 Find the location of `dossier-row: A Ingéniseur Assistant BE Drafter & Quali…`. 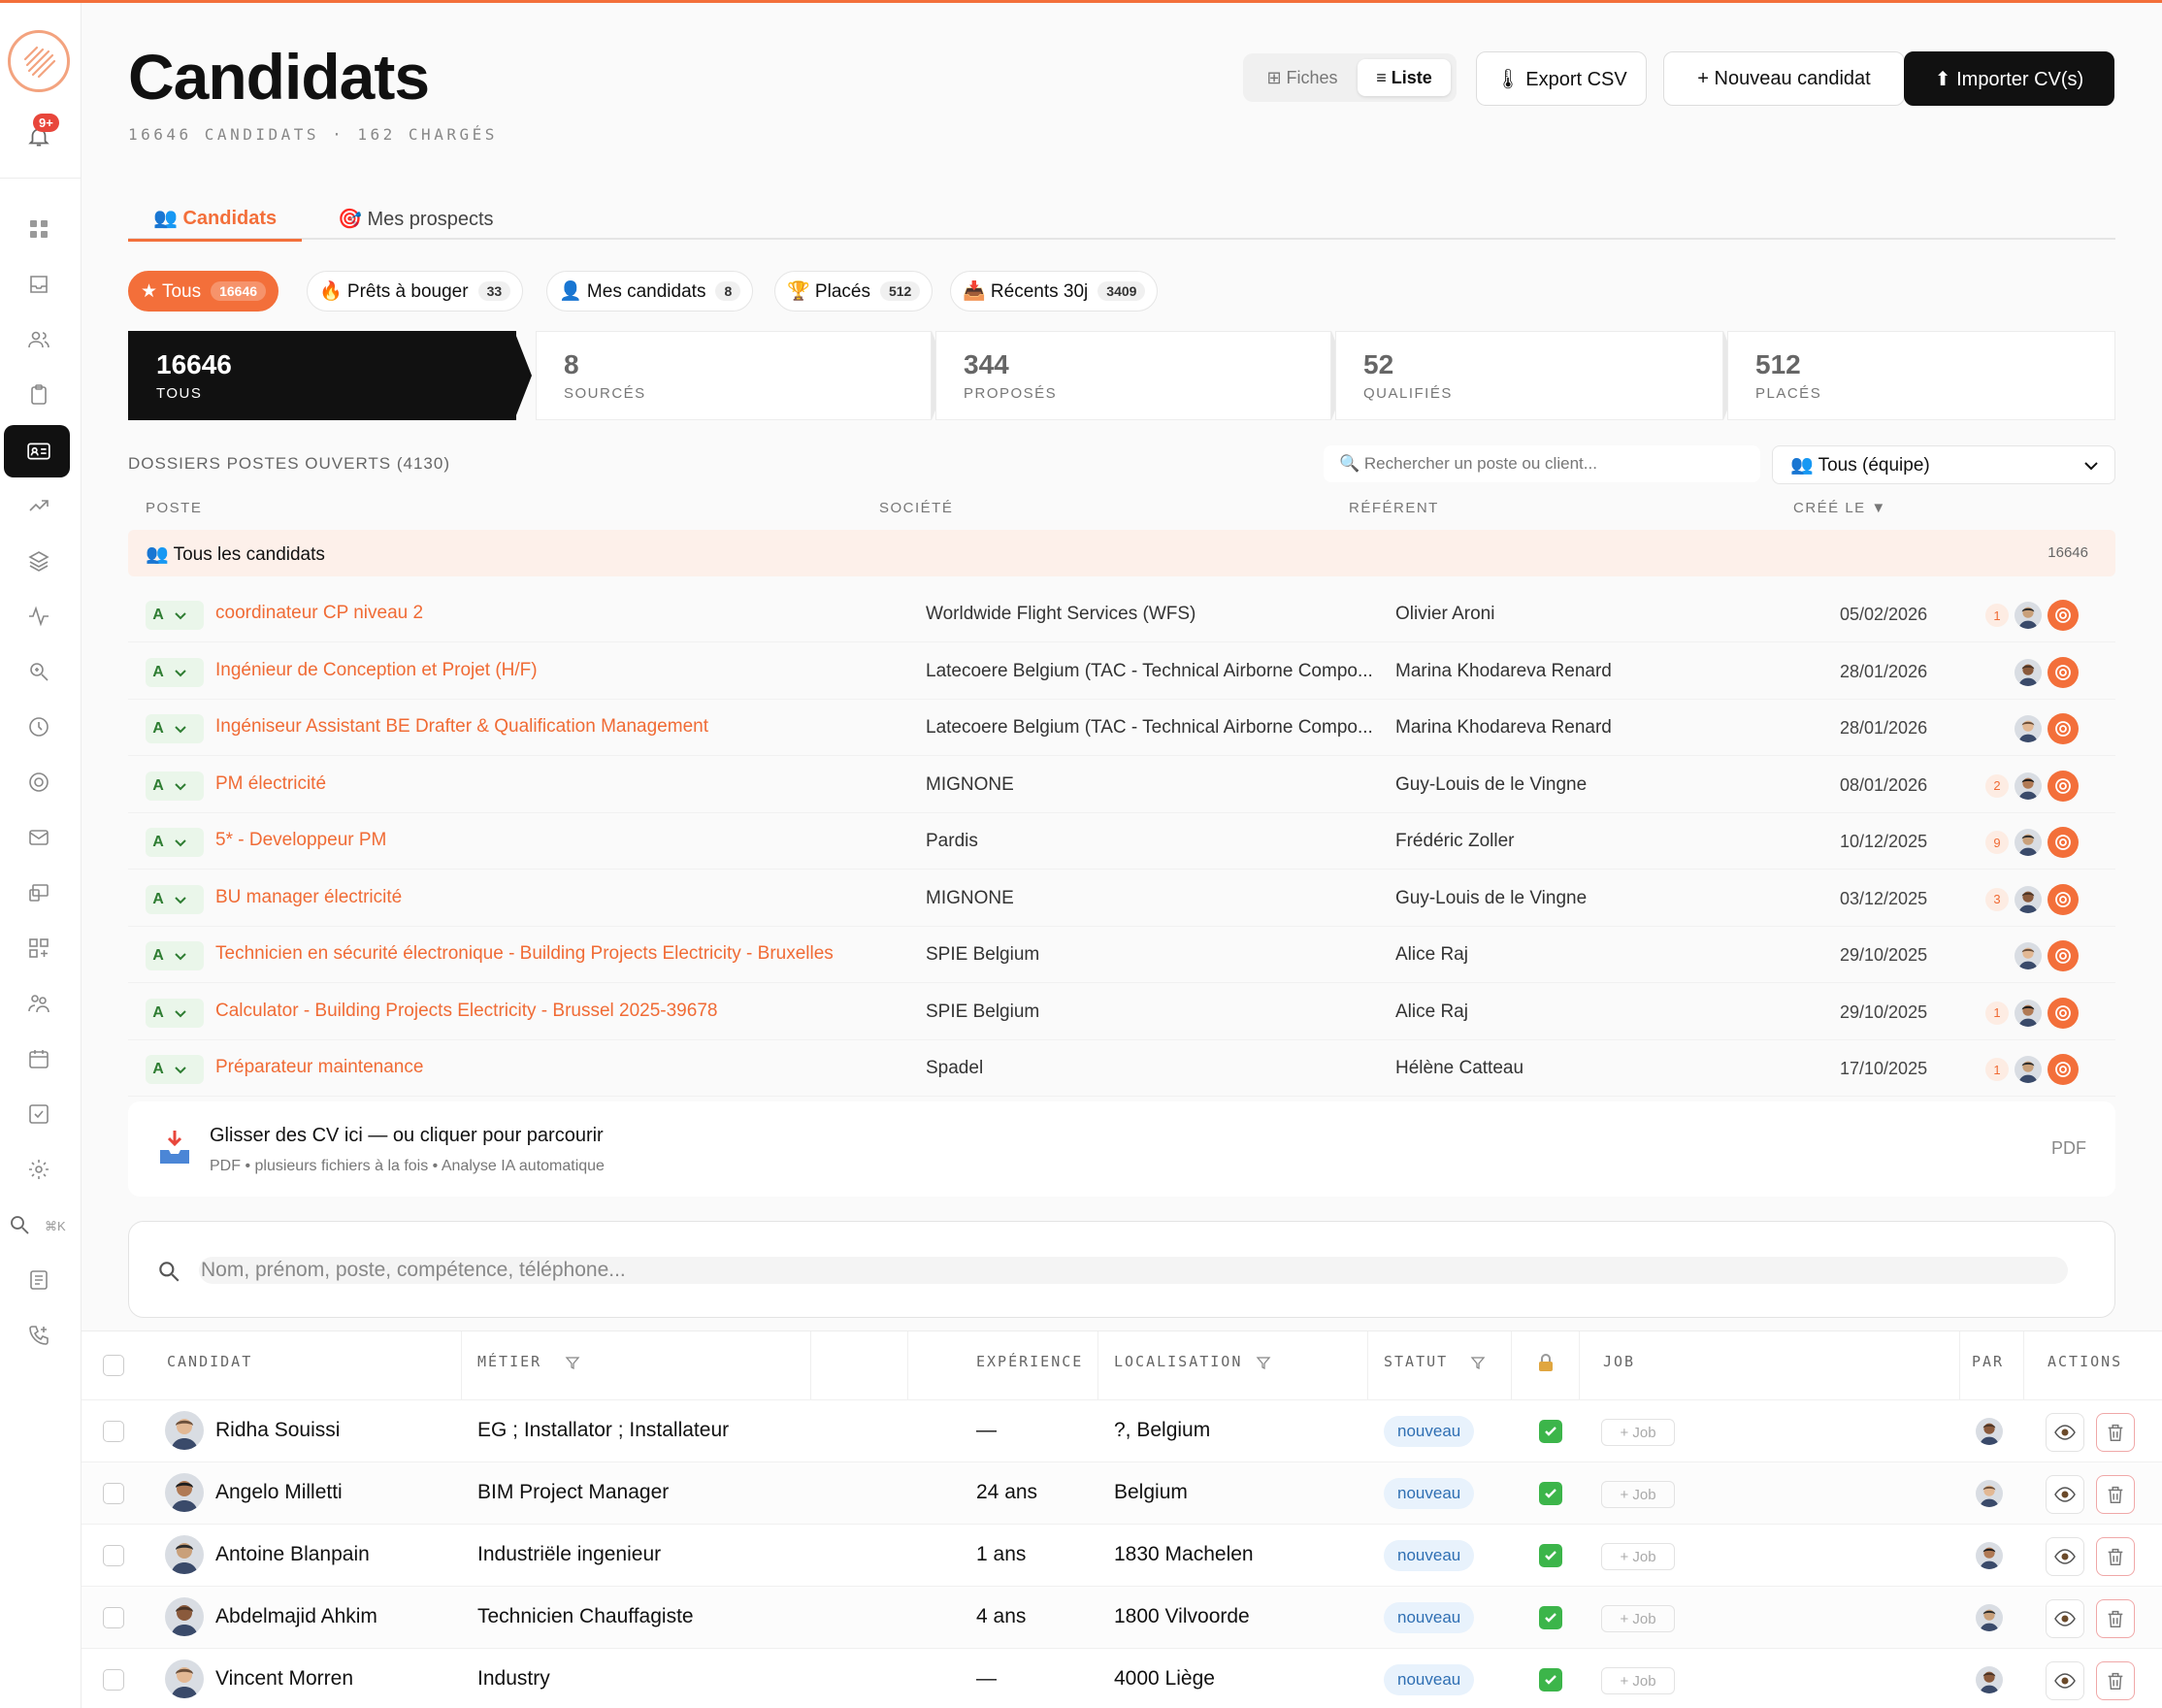

dossier-row: A Ingéniseur Assistant BE Drafter & Quali… is located at coordinates (1121, 728).